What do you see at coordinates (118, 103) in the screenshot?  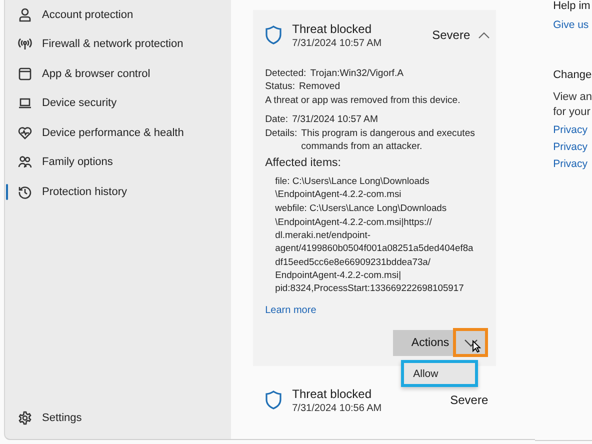 I see `nav-item: Device security` at bounding box center [118, 103].